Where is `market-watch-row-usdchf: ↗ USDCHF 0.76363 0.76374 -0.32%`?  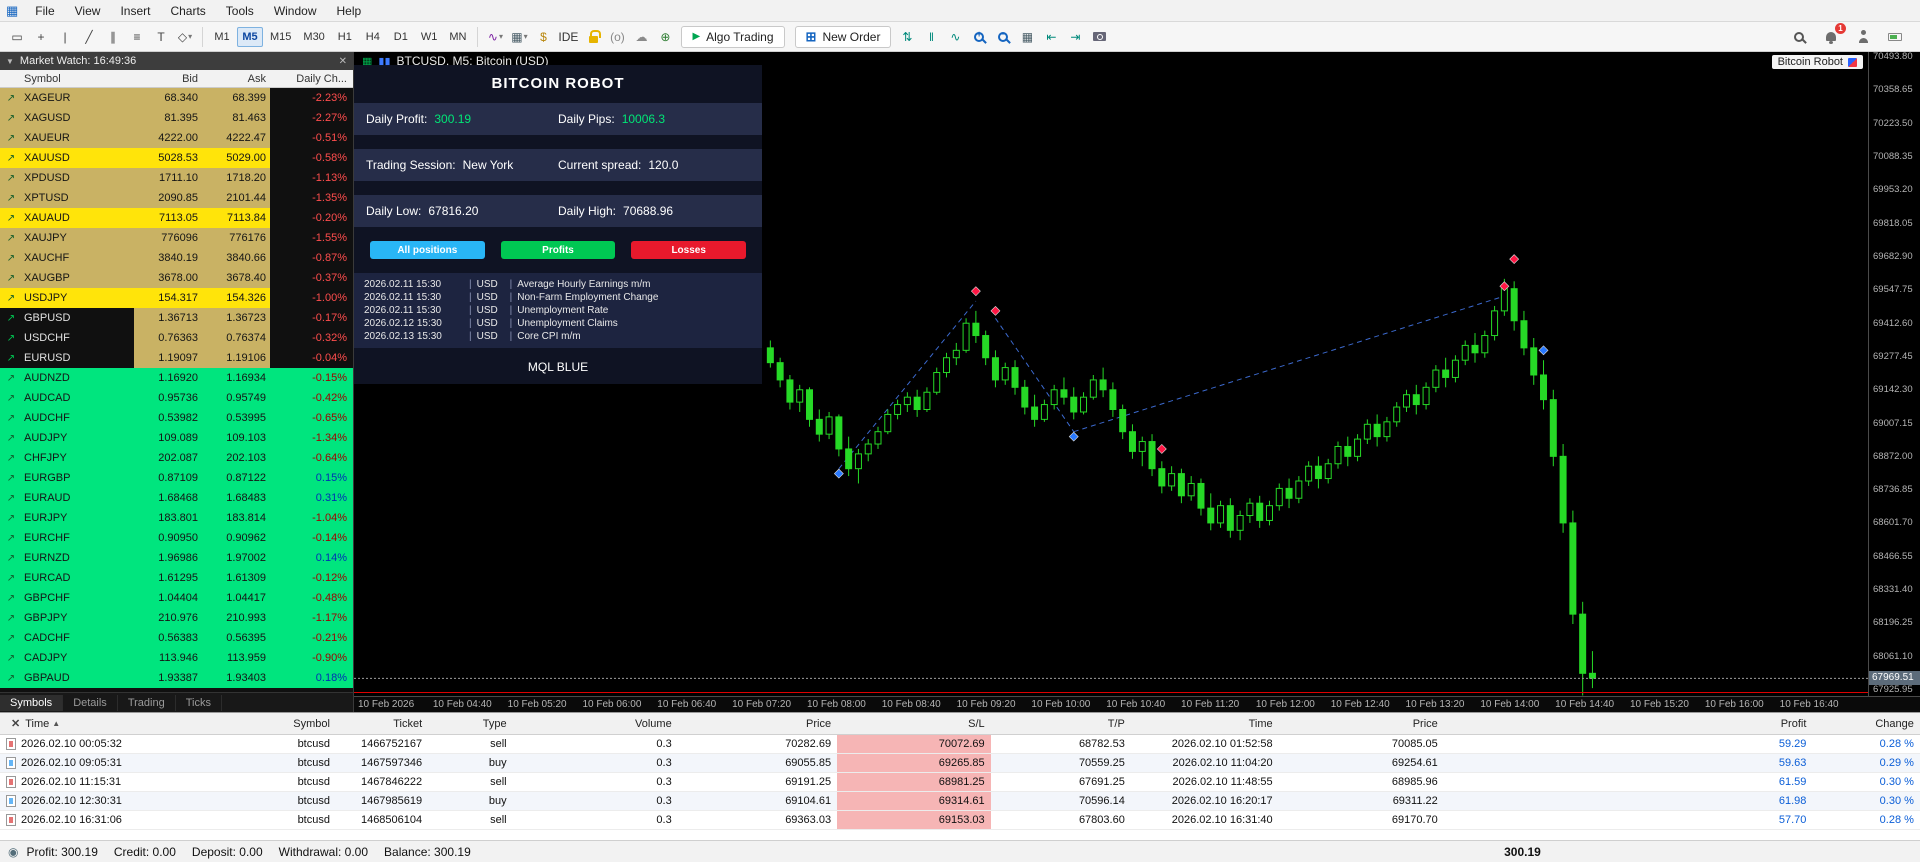 market-watch-row-usdchf: ↗ USDCHF 0.76363 0.76374 -0.32% is located at coordinates (176, 338).